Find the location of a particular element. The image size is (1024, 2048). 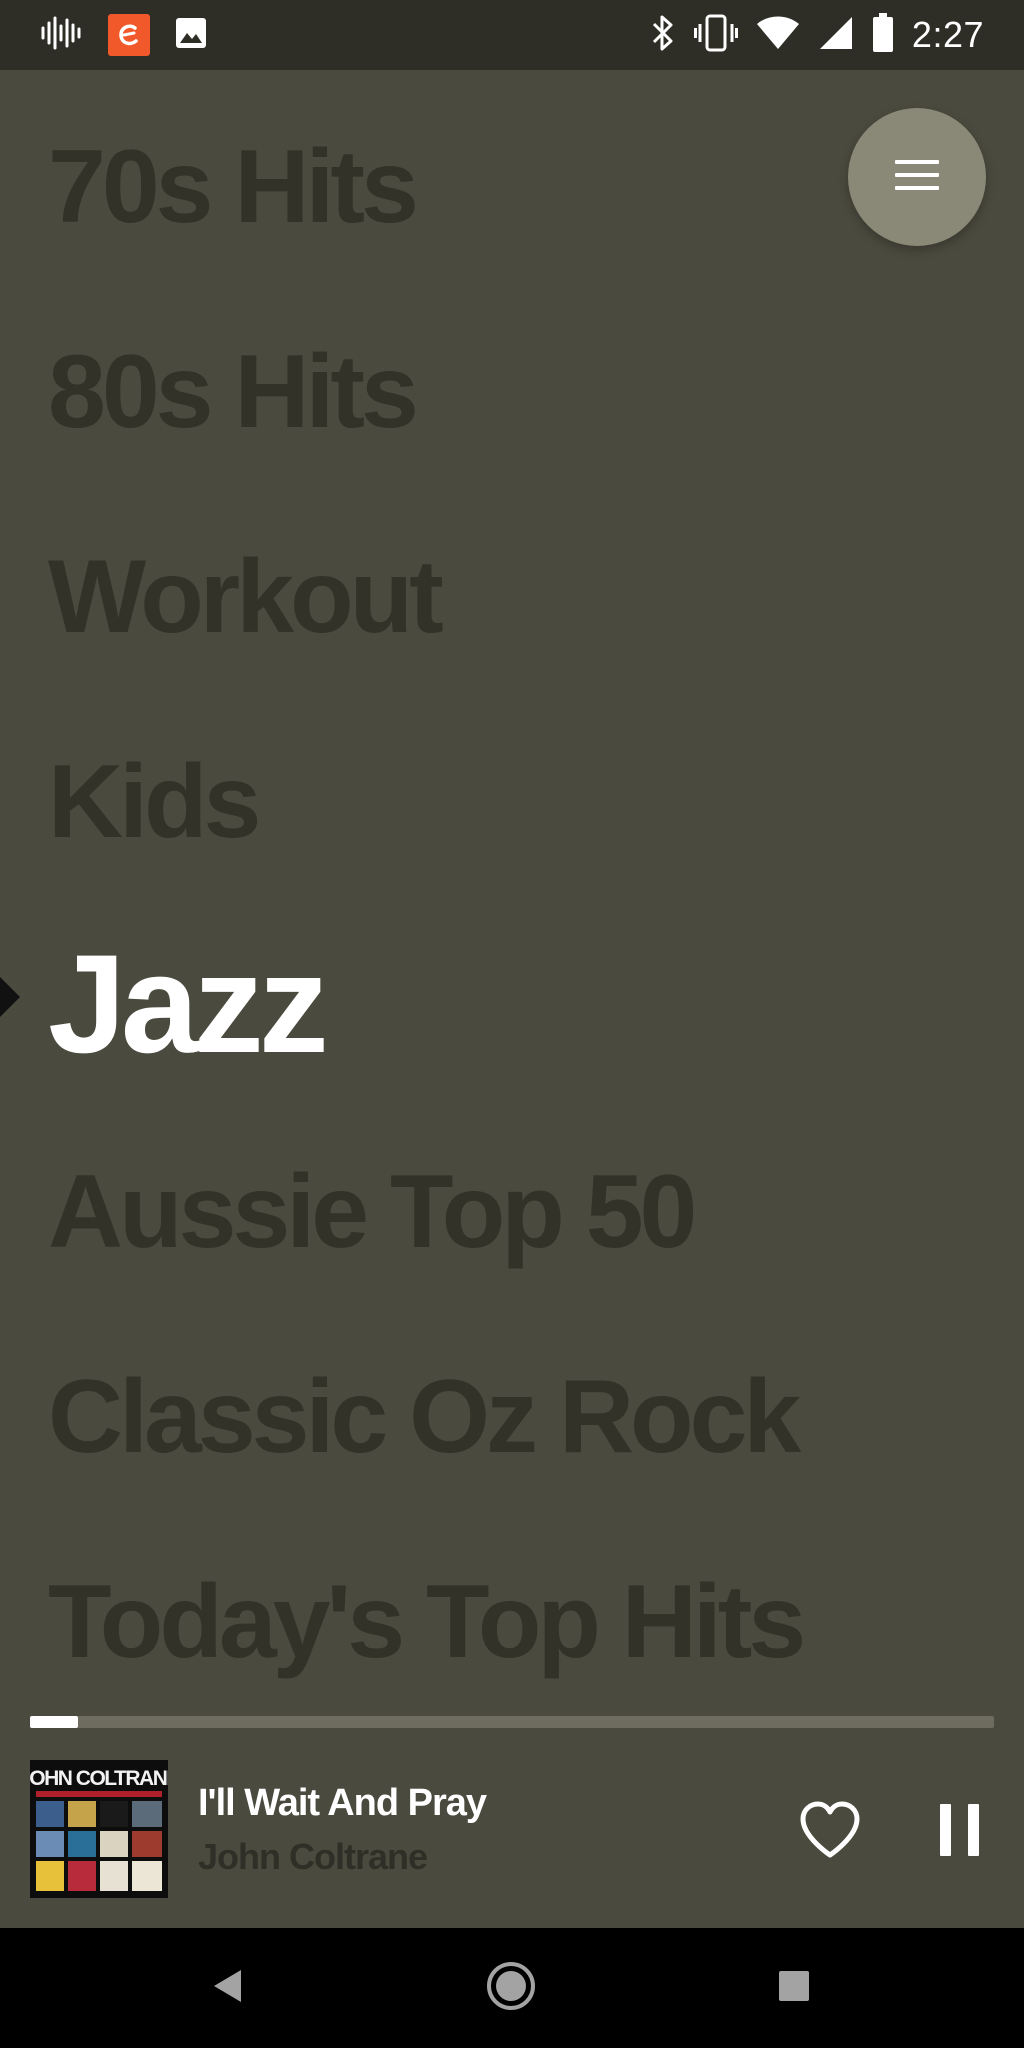

active-station-pointer is located at coordinates (10, 997).